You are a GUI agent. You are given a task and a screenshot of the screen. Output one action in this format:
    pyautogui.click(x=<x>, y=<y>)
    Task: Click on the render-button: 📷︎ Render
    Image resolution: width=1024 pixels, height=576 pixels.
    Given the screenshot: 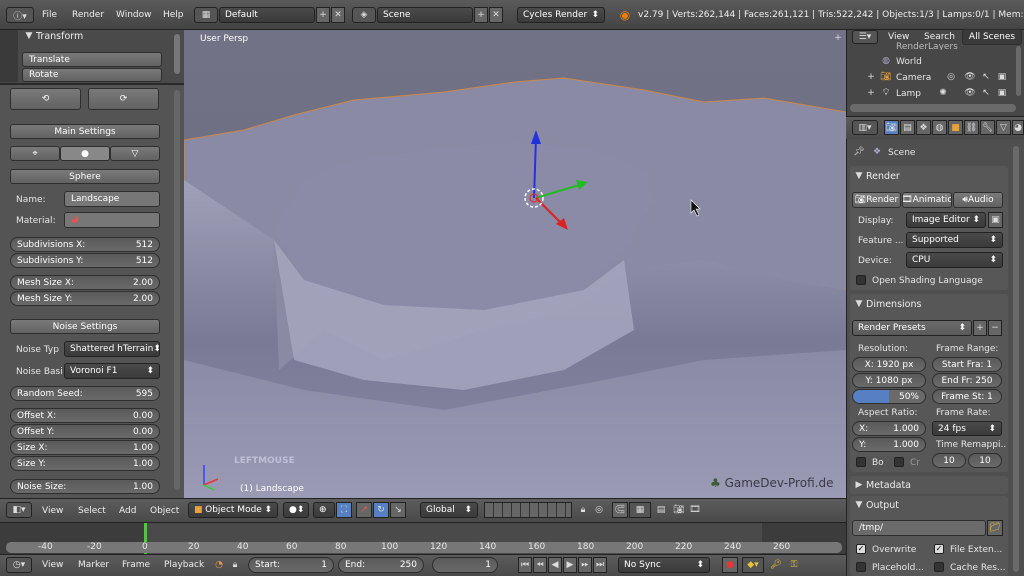 What is the action you would take?
    pyautogui.click(x=876, y=200)
    